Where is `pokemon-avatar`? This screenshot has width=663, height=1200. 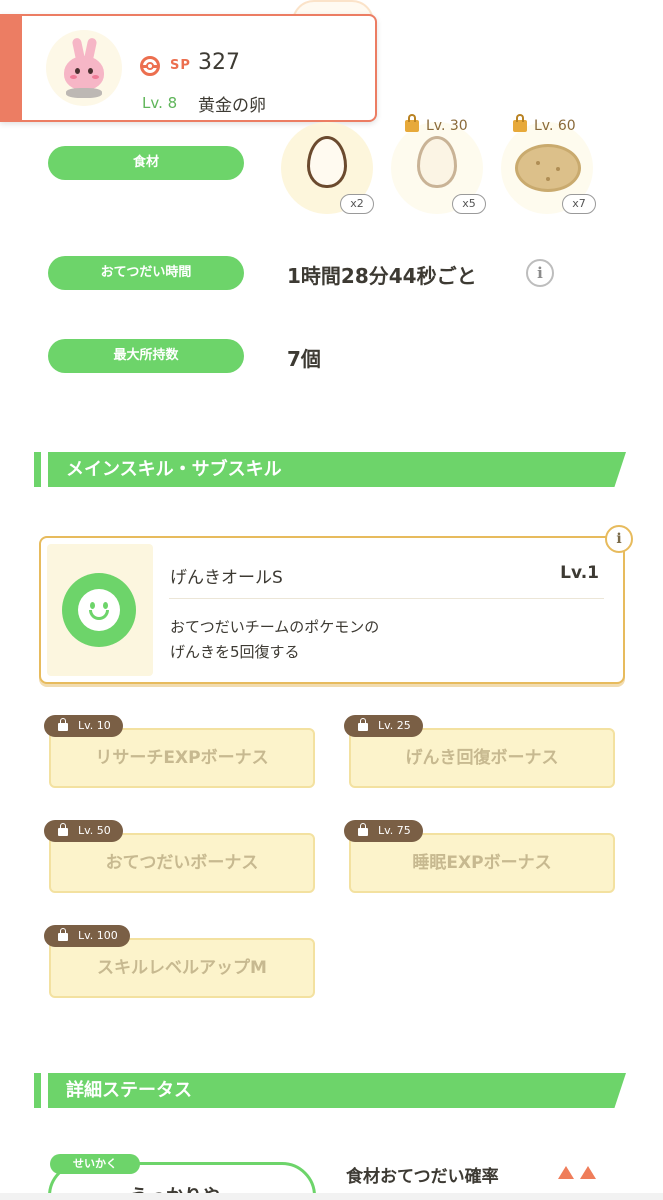 pokemon-avatar is located at coordinates (84, 68).